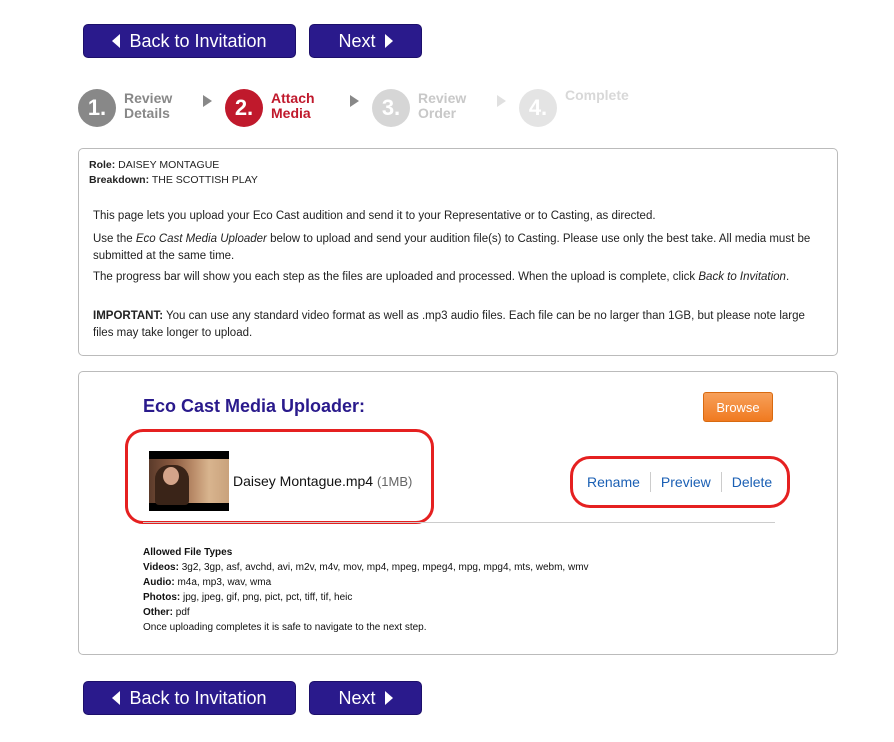  I want to click on step-number: 1., so click(97, 108).